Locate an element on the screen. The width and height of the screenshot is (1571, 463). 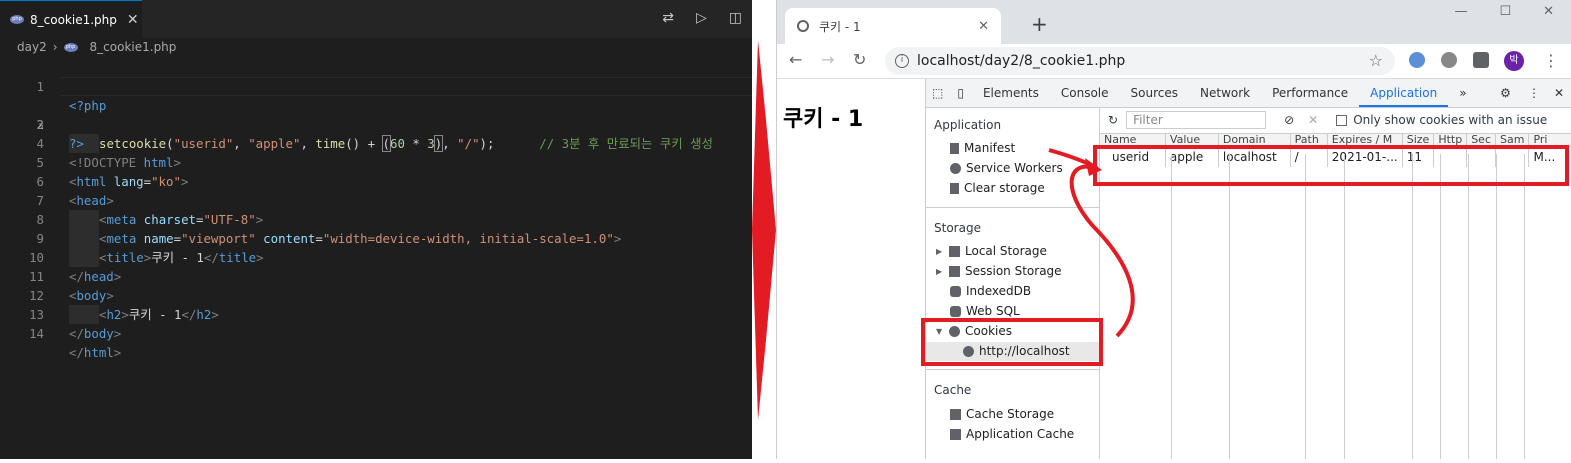
annotation-arrow-zone is located at coordinates (764, 229).